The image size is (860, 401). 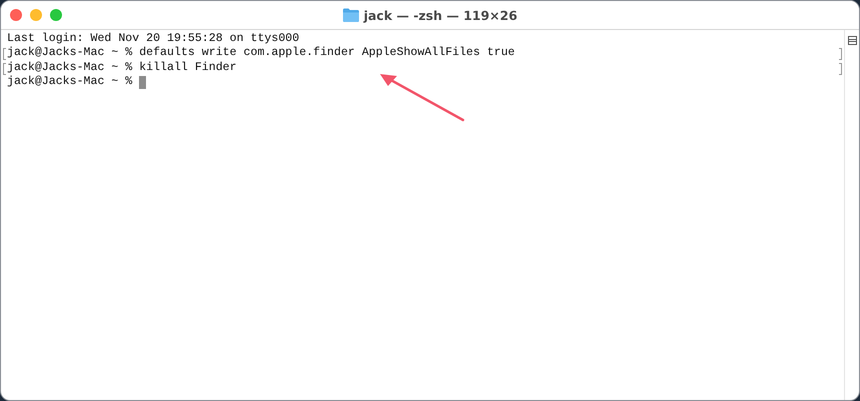 What do you see at coordinates (441, 15) in the screenshot?
I see `window-title: jack — -zsh — 119×26` at bounding box center [441, 15].